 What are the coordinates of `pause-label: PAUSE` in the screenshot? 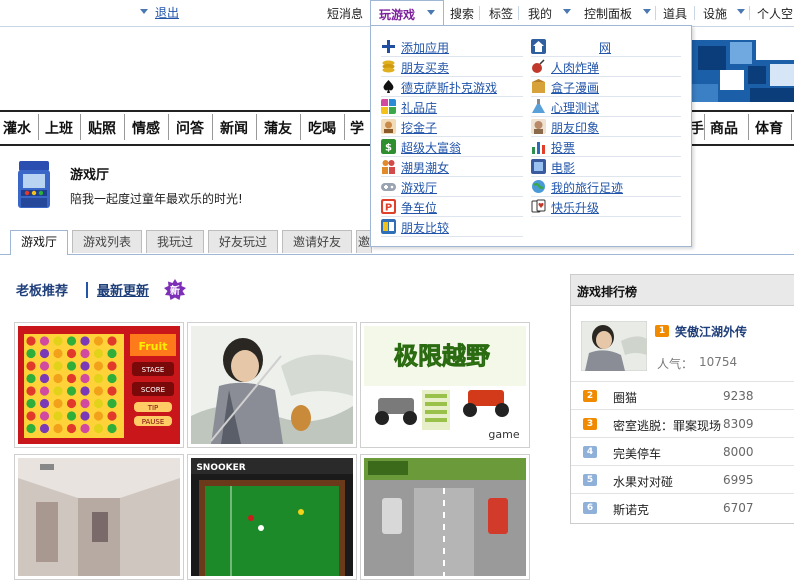 It's located at (153, 422).